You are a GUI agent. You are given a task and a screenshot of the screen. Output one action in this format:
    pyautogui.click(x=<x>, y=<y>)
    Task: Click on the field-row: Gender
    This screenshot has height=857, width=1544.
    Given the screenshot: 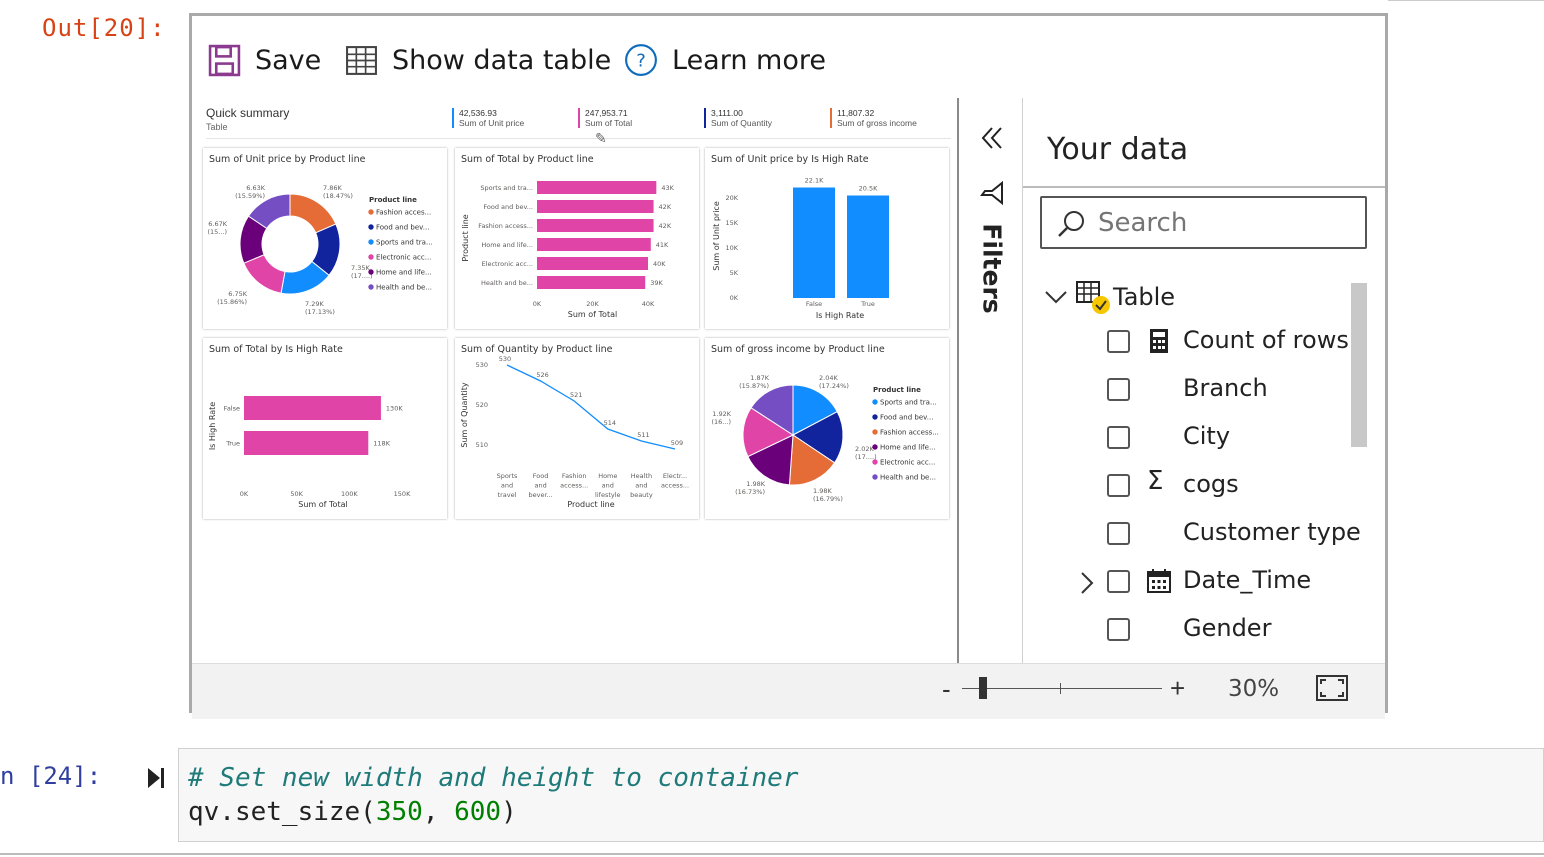 What is the action you would take?
    pyautogui.click(x=1203, y=632)
    